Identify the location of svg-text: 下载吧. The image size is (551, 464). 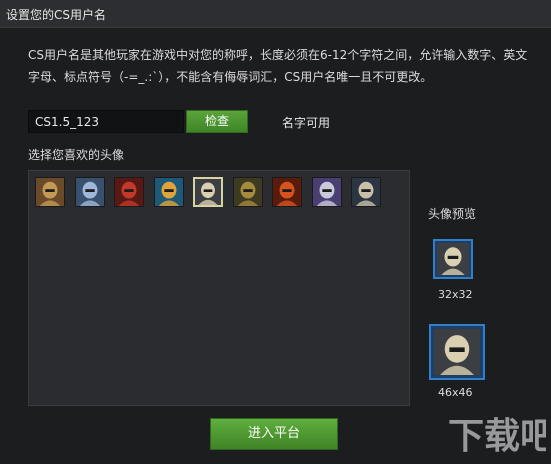
(497, 436).